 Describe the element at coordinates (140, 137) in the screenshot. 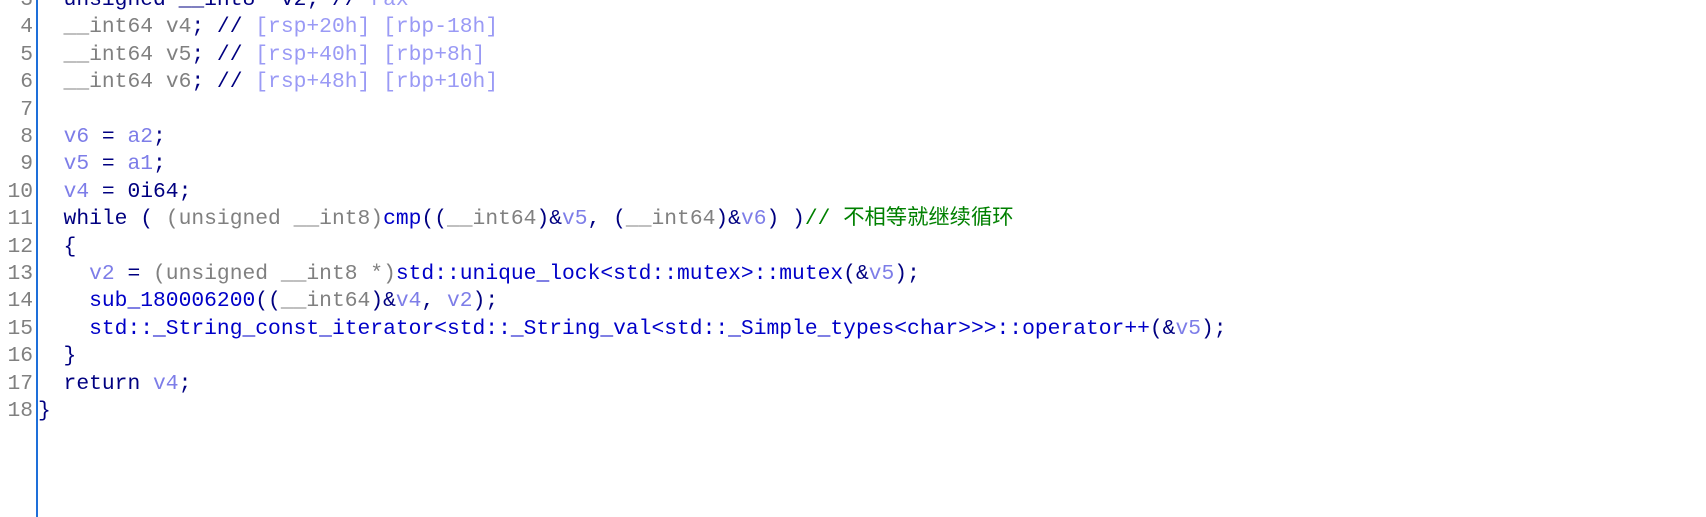

I see `code-token: a2` at that location.